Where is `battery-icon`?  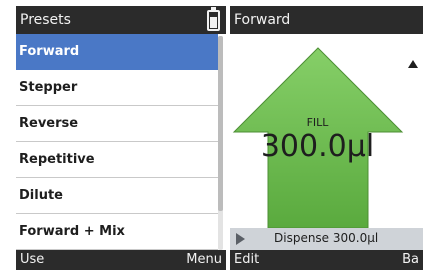
battery-icon is located at coordinates (213, 19).